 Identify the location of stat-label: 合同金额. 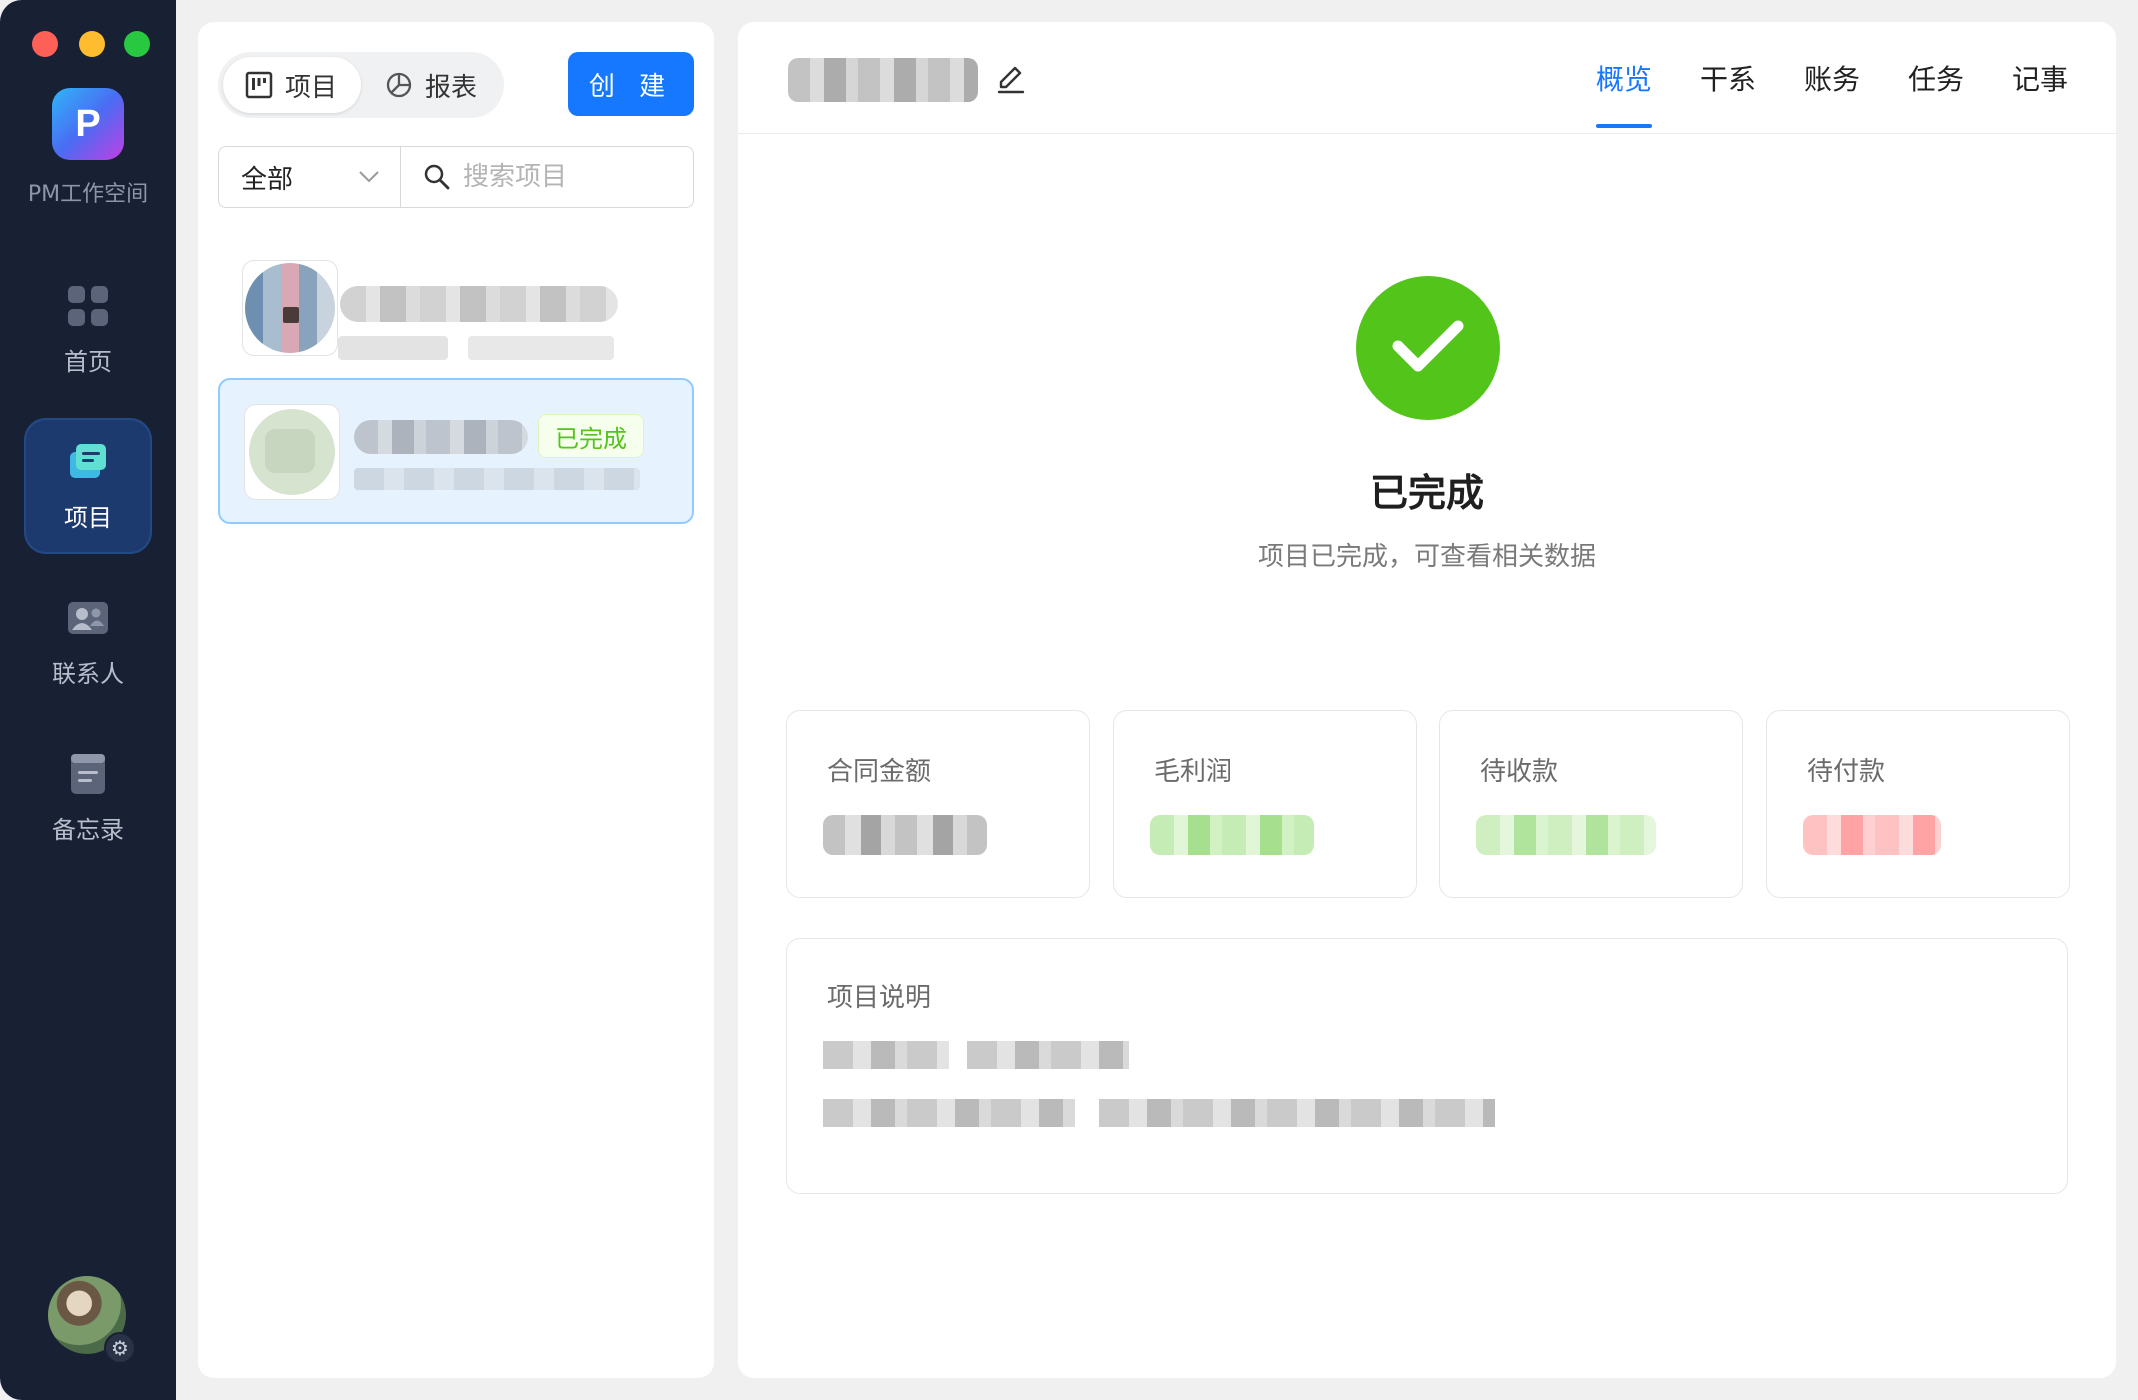
(879, 772).